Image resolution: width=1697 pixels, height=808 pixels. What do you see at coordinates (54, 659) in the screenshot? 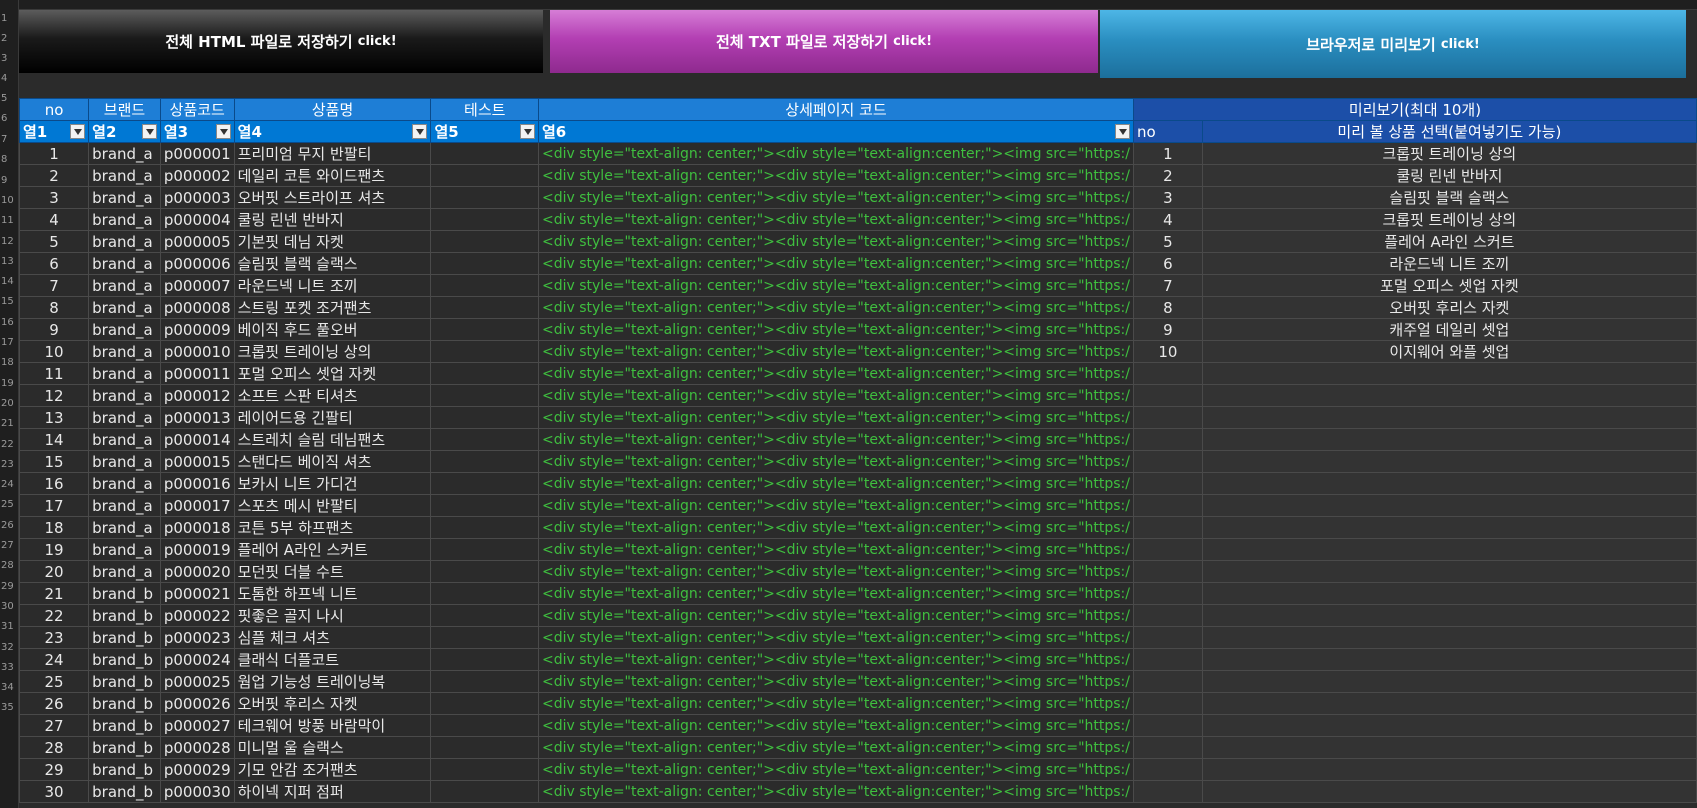
I see `cell-no: 24` at bounding box center [54, 659].